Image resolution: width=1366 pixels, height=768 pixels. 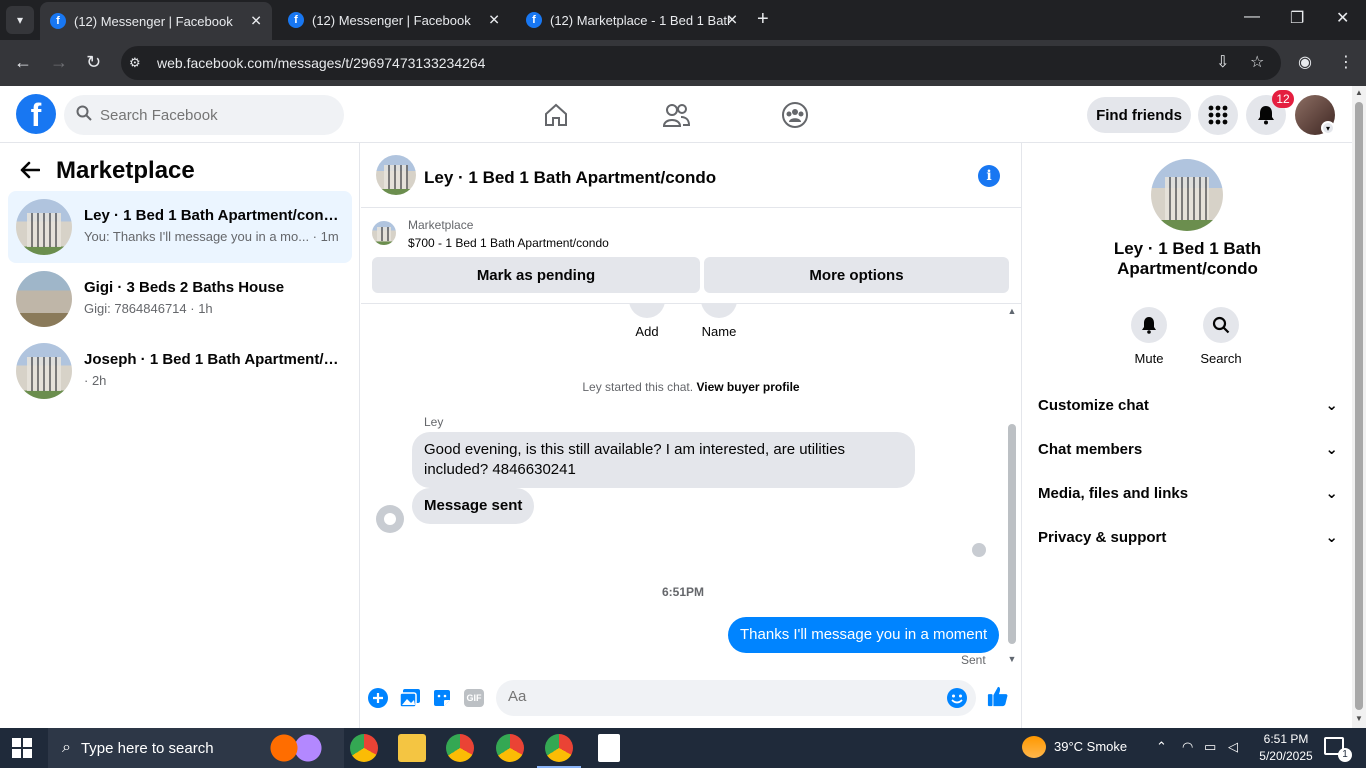 I want to click on chat-members-row: Chat members ⌄, so click(x=1188, y=449).